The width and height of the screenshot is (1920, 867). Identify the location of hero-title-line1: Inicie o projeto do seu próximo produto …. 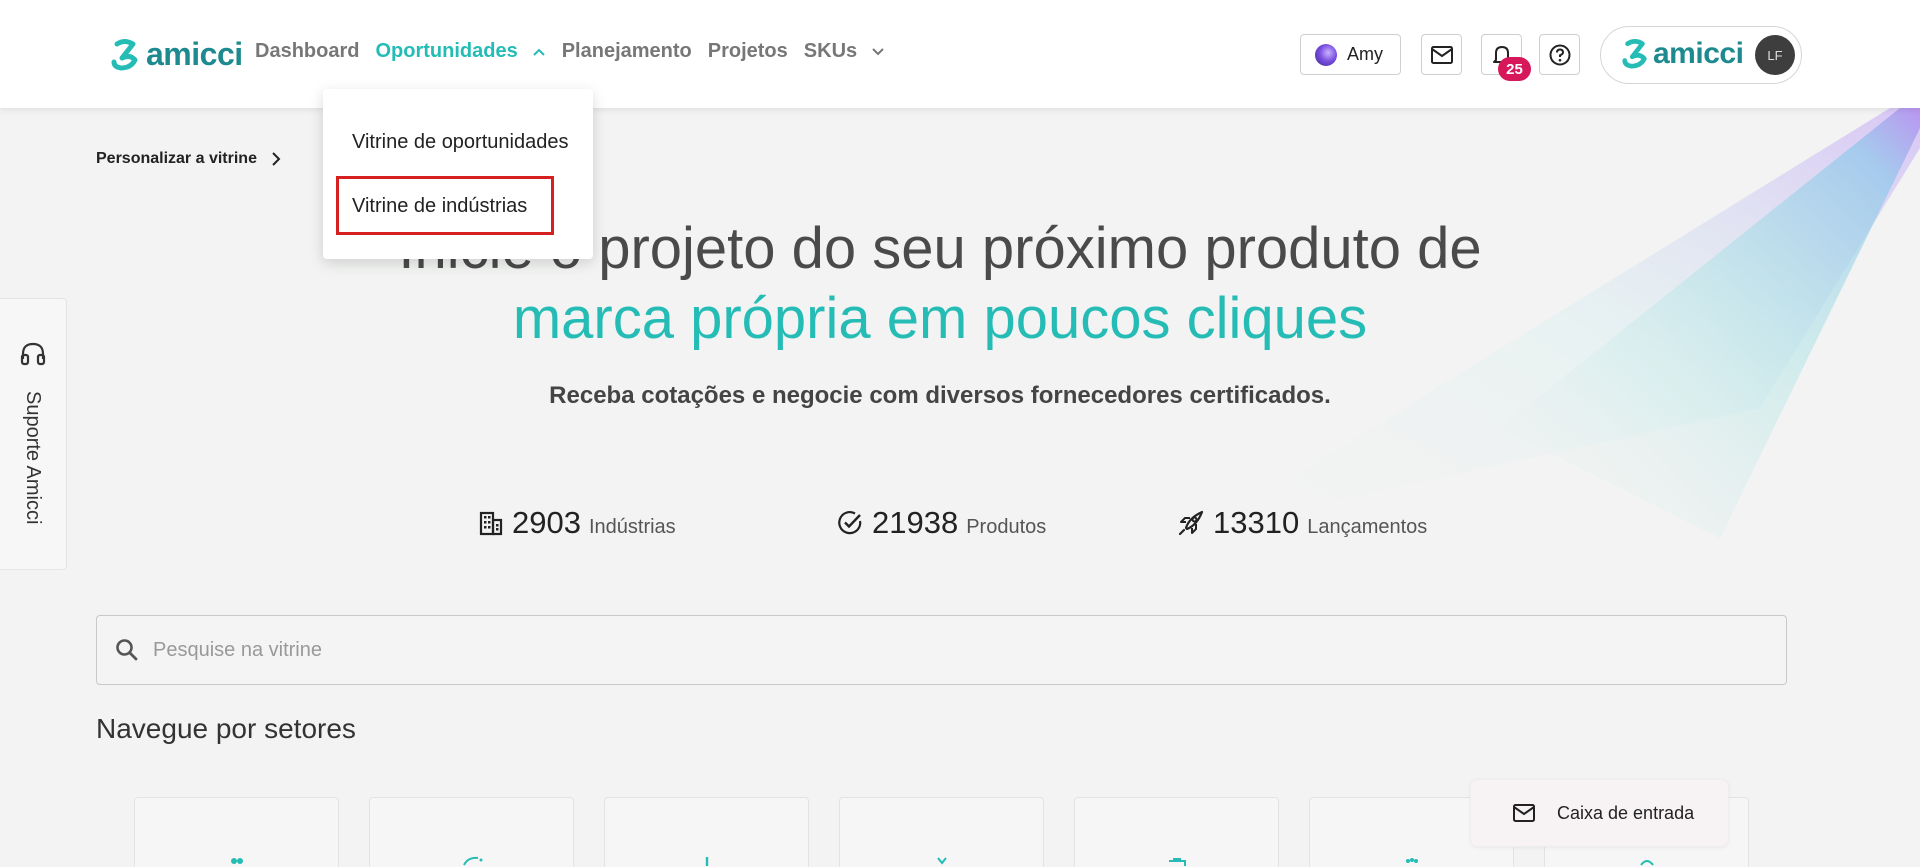
(940, 248).